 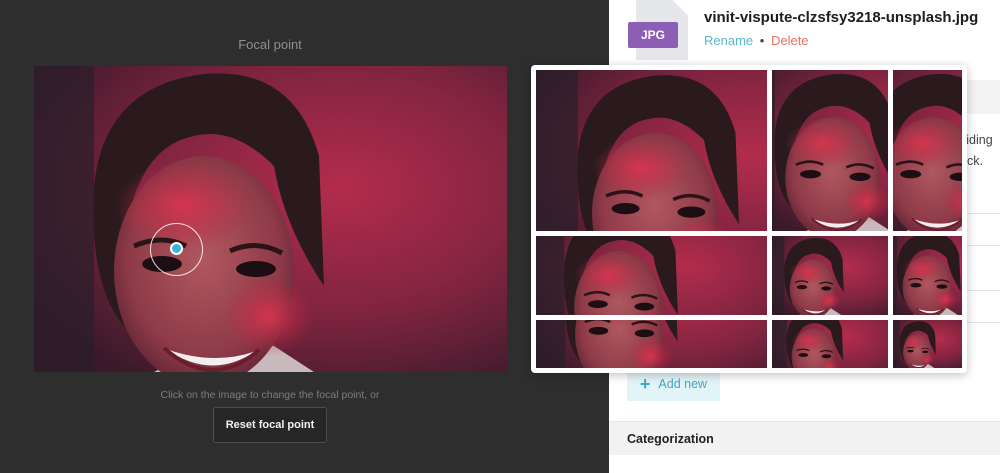 I want to click on add-new-label: Add new, so click(x=683, y=384).